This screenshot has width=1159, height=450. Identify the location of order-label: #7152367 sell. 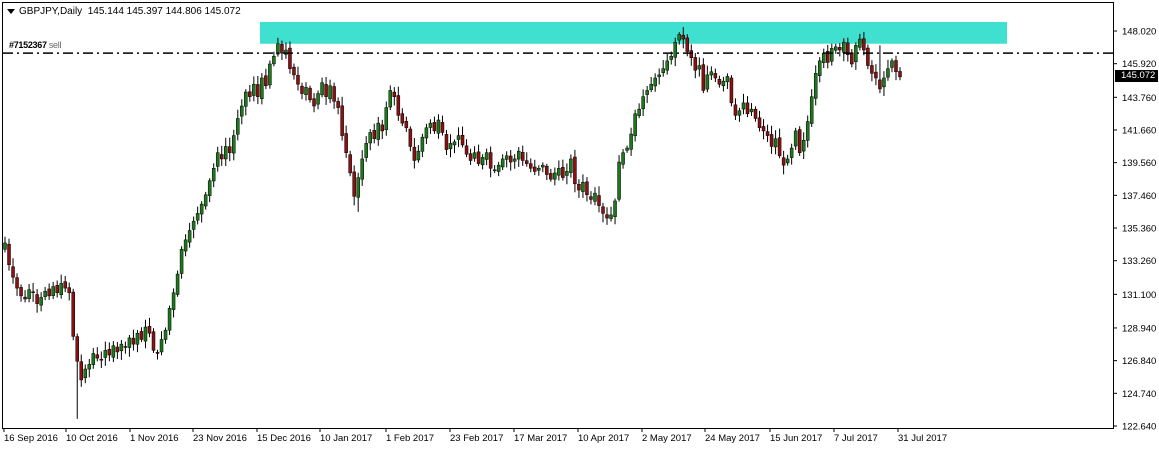
(35, 45).